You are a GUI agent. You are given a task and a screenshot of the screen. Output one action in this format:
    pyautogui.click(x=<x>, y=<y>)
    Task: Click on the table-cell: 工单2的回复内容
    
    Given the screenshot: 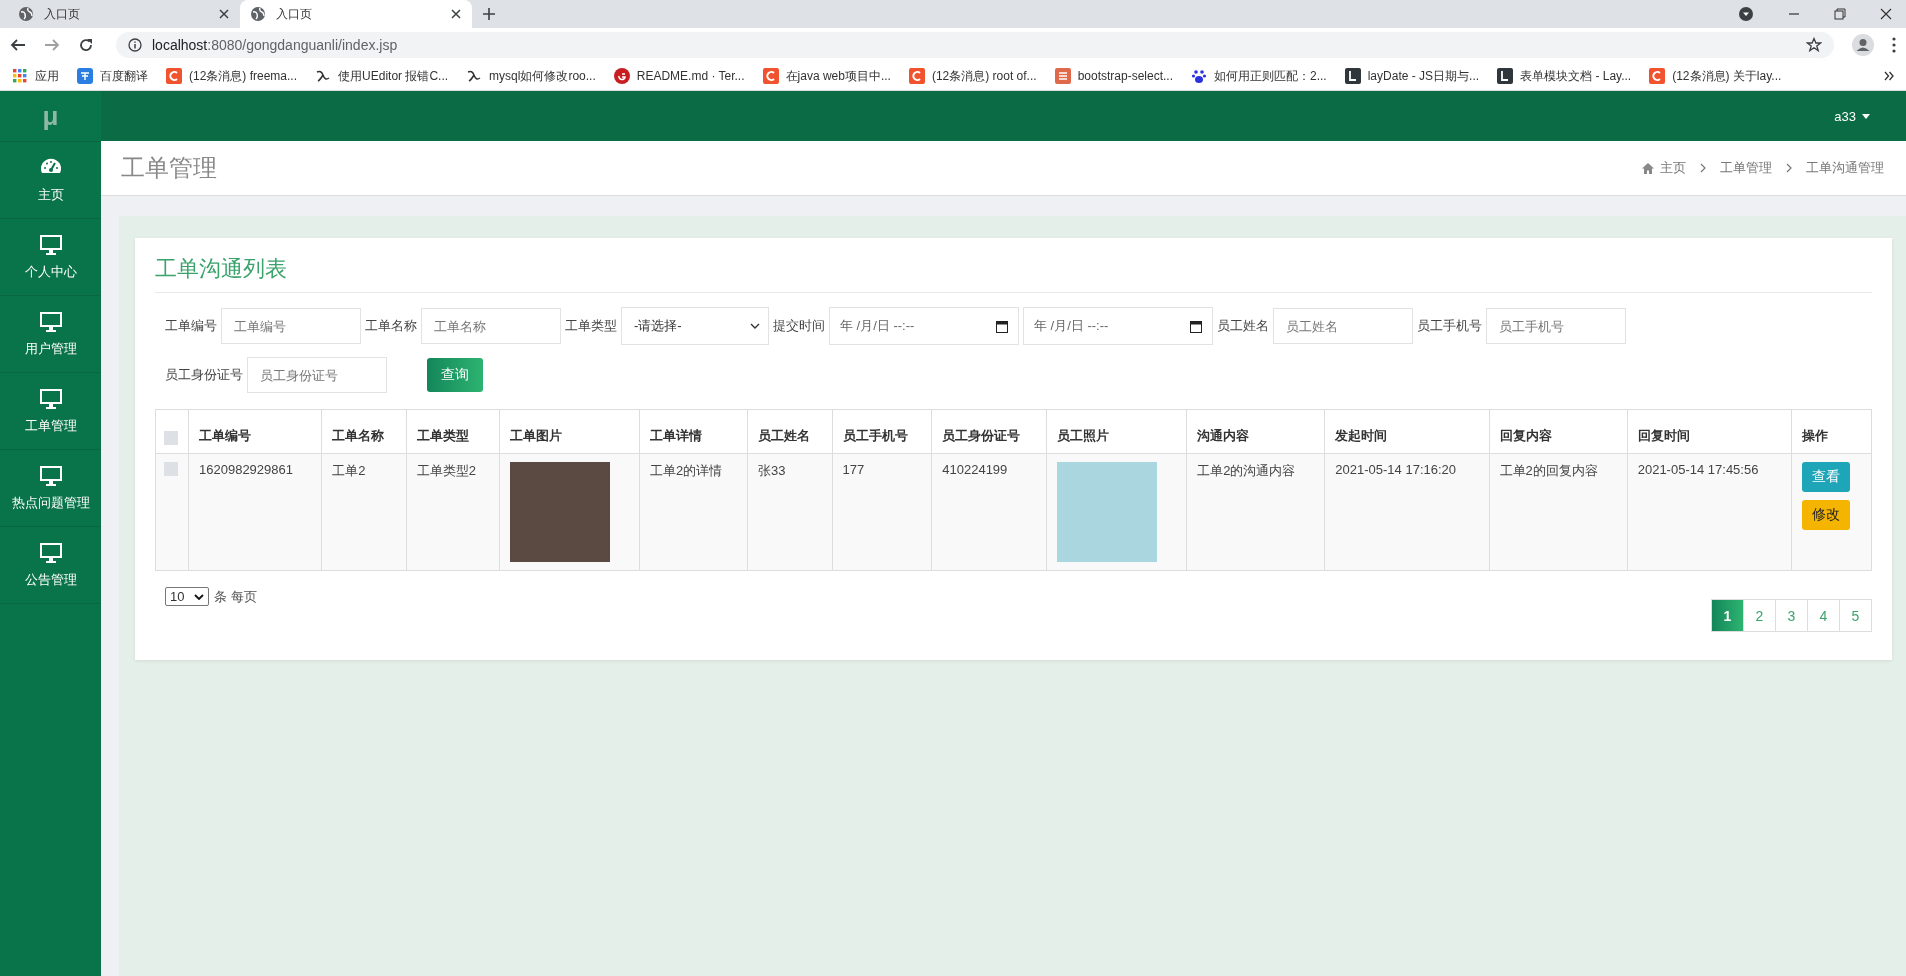 What is the action you would take?
    pyautogui.click(x=1548, y=470)
    